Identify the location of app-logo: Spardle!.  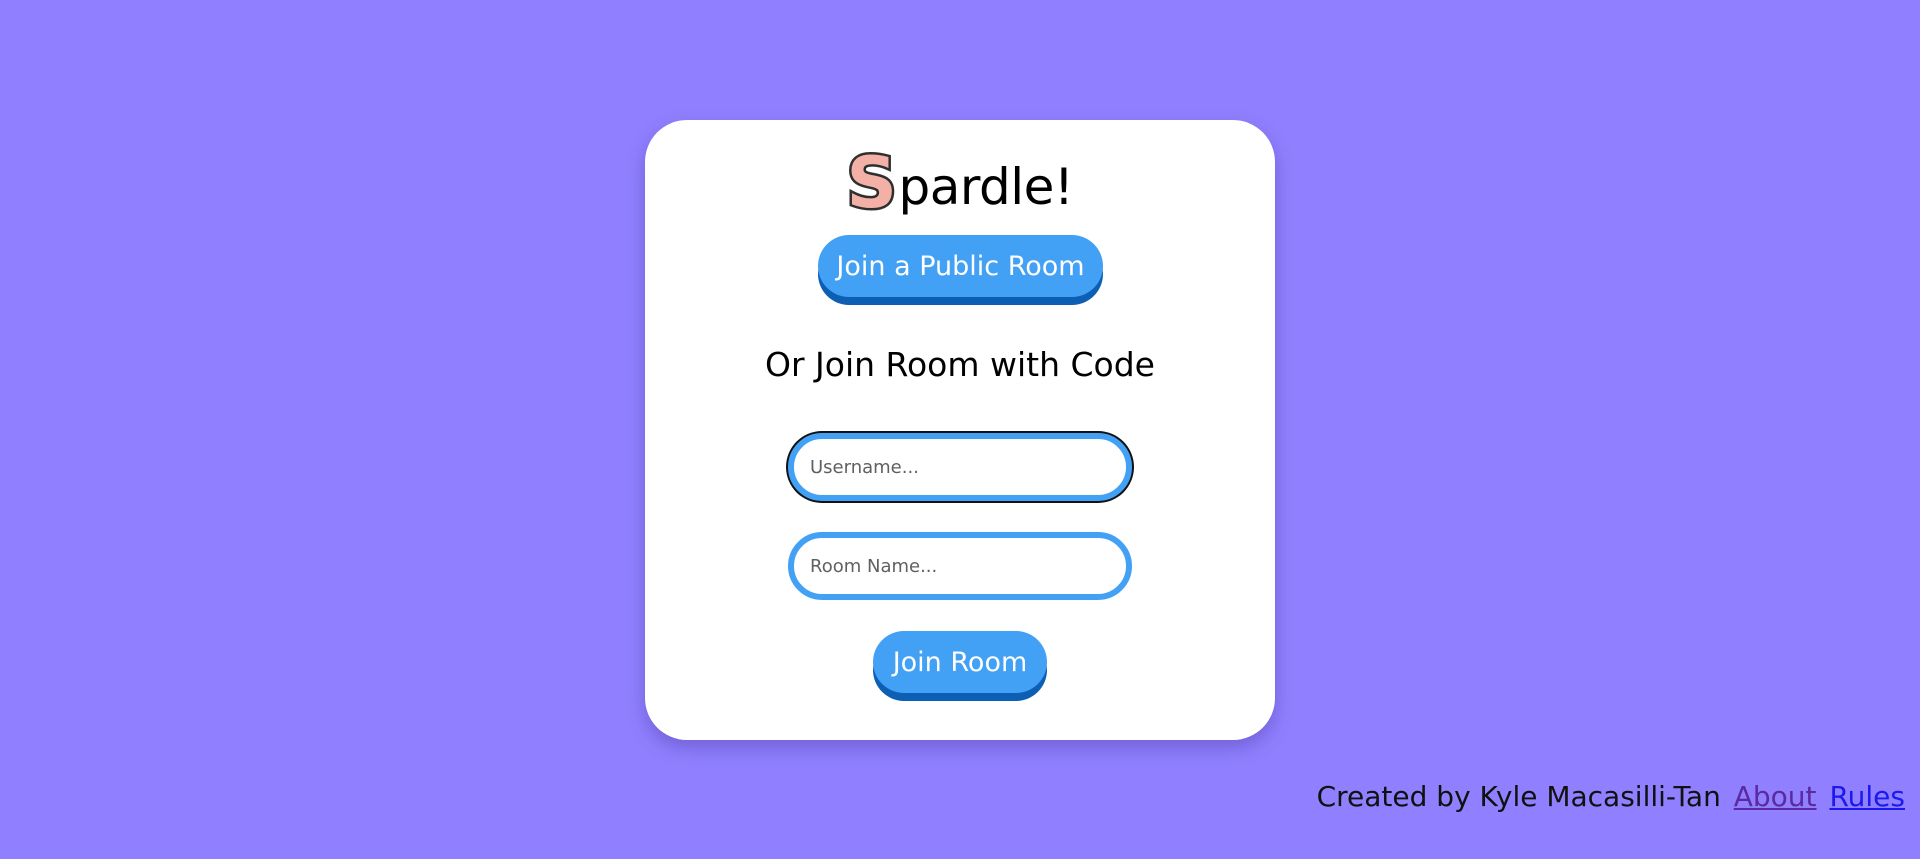
(960, 183).